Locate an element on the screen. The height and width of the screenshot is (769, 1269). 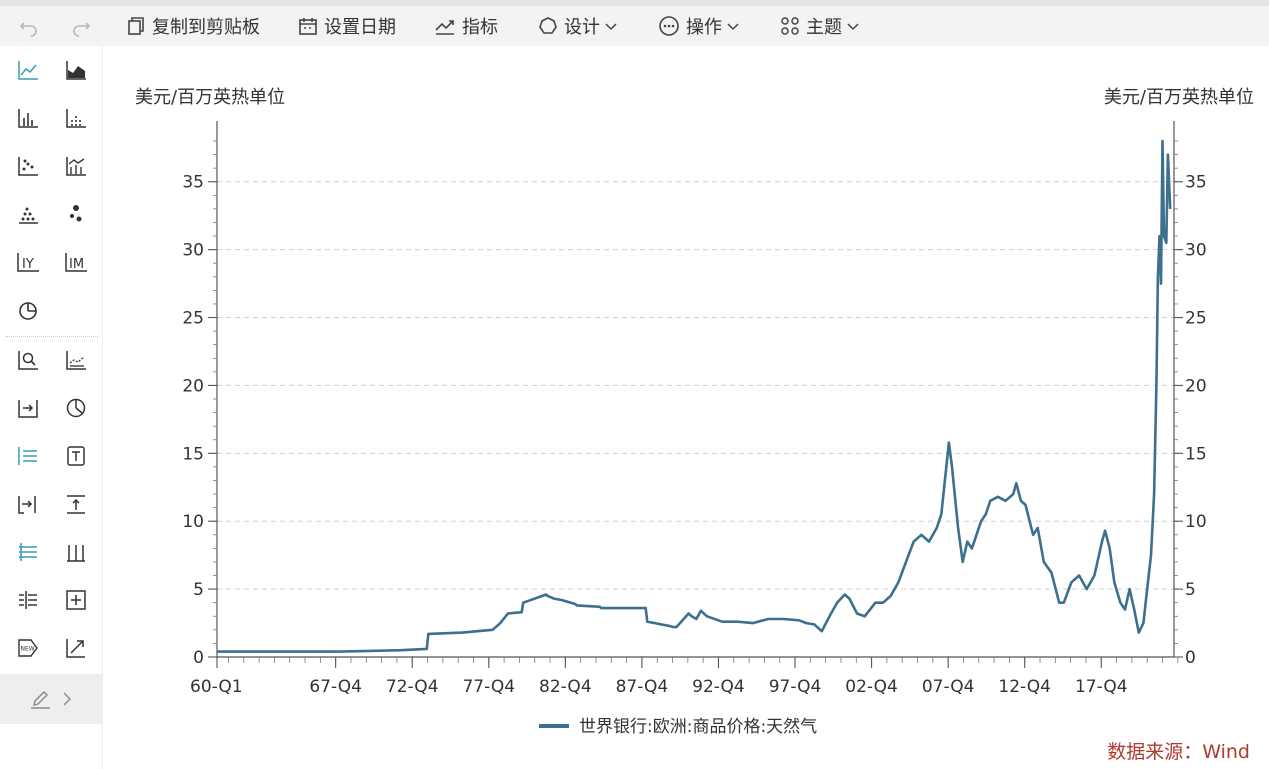
right-tick-label: 20 is located at coordinates (1196, 386).